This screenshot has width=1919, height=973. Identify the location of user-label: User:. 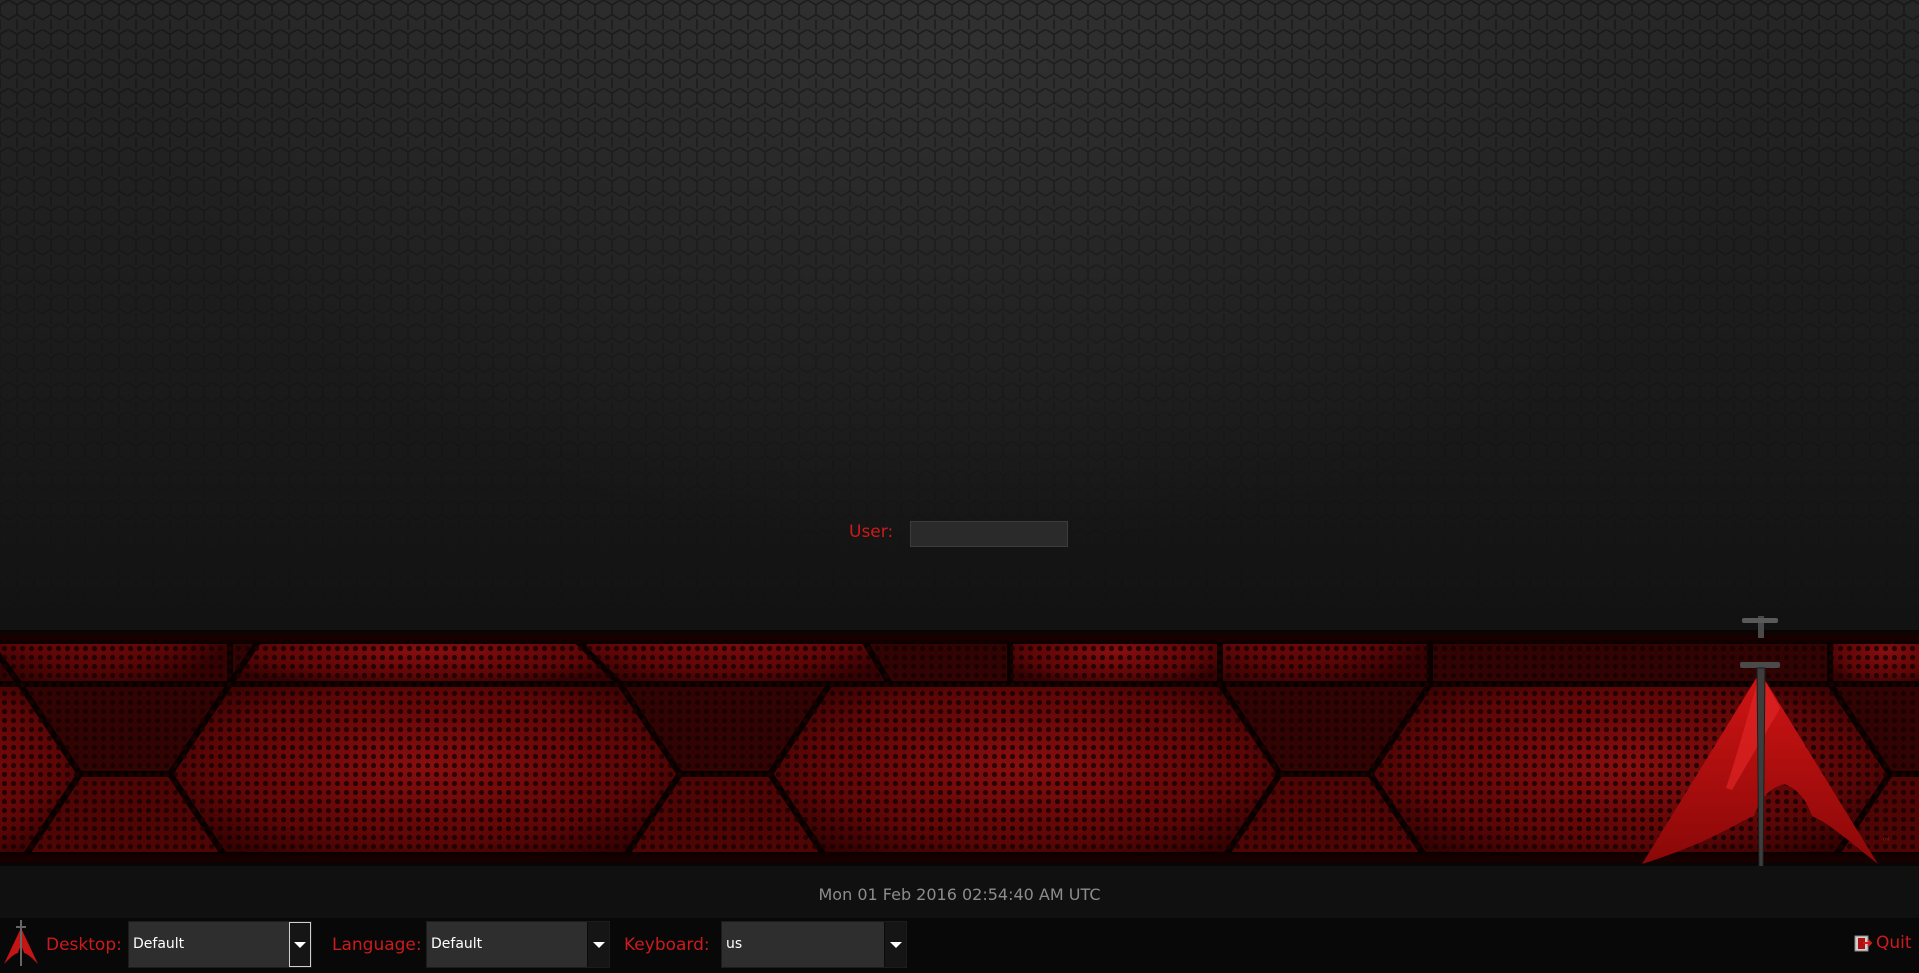
(871, 532).